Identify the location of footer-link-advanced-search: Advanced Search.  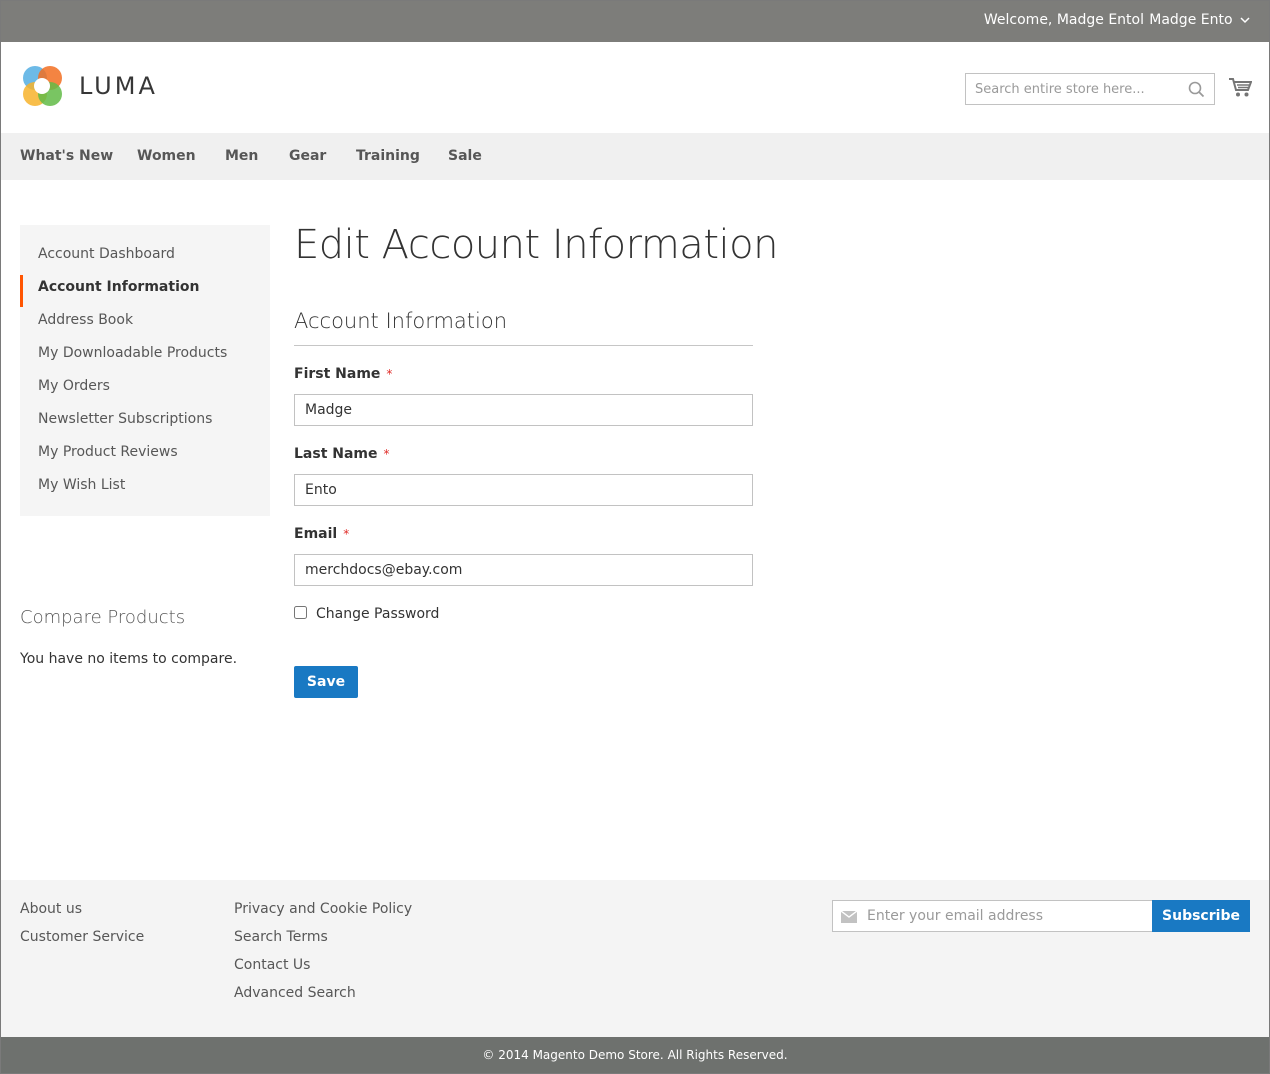
(295, 993).